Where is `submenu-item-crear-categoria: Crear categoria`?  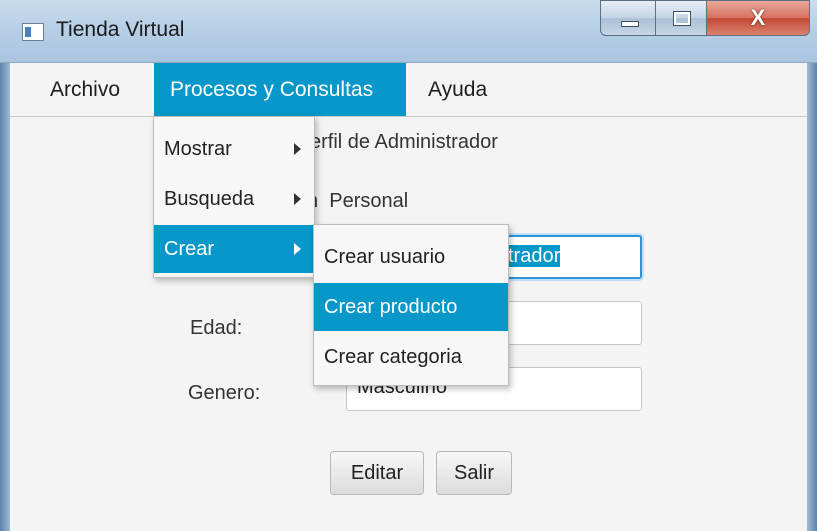 submenu-item-crear-categoria: Crear categoria is located at coordinates (411, 357).